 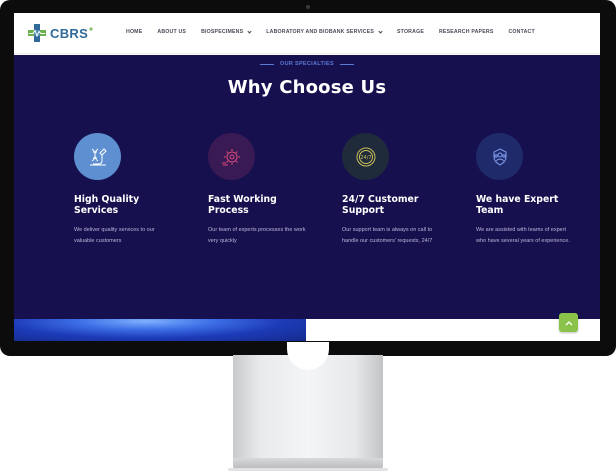 I want to click on nav-home: HOME, so click(x=134, y=32).